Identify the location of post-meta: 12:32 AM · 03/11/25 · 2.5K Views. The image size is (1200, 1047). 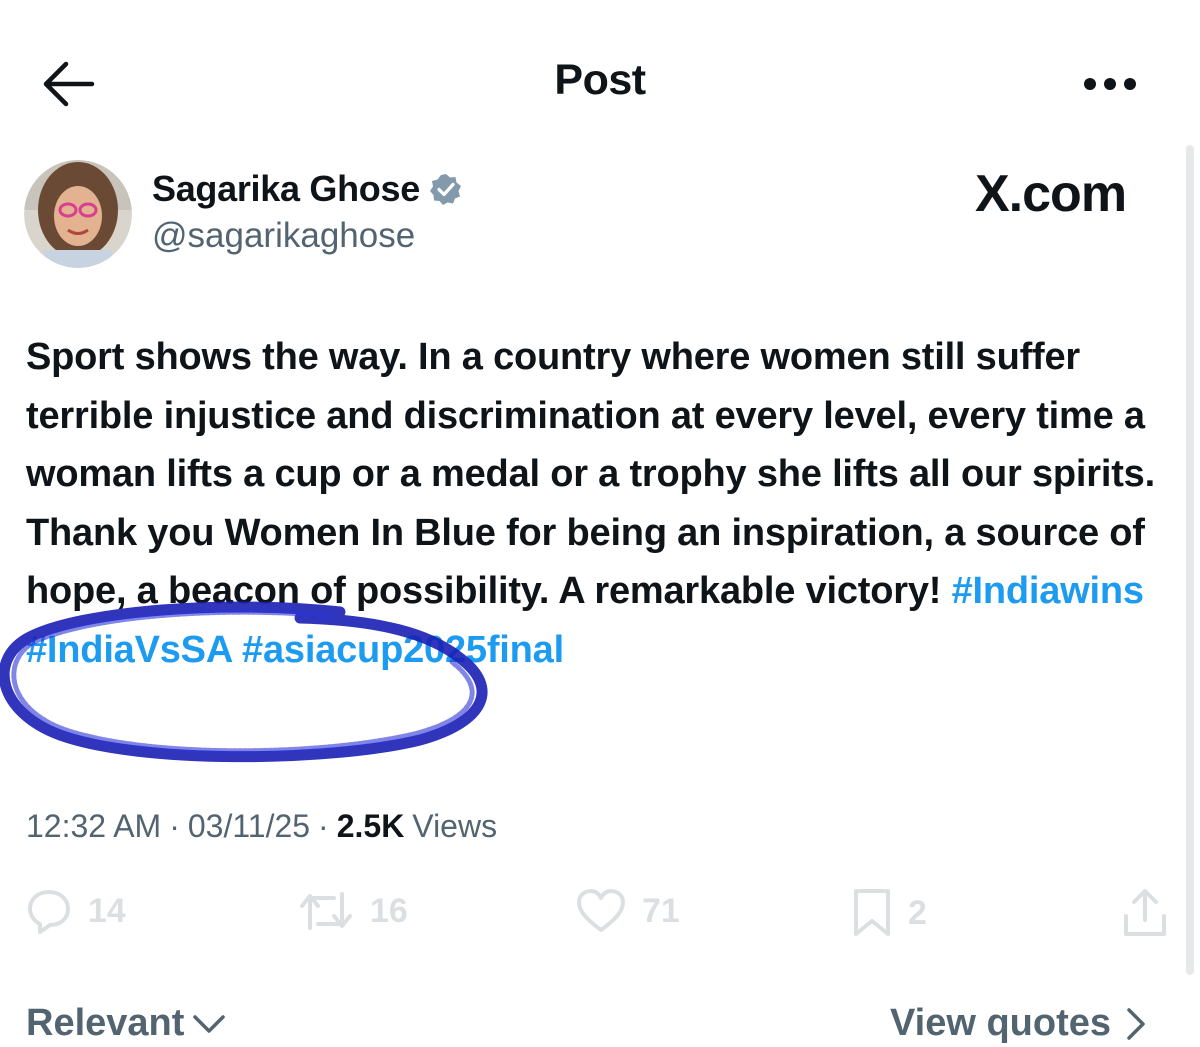
(261, 826).